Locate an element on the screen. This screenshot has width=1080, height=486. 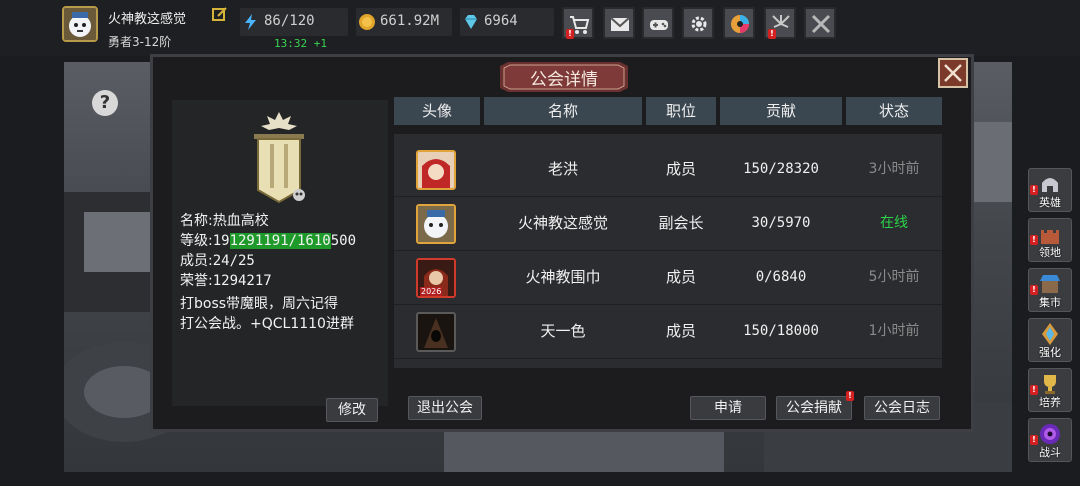
guild-notice-line: 打公会战。+QCL1110进群 is located at coordinates (267, 324).